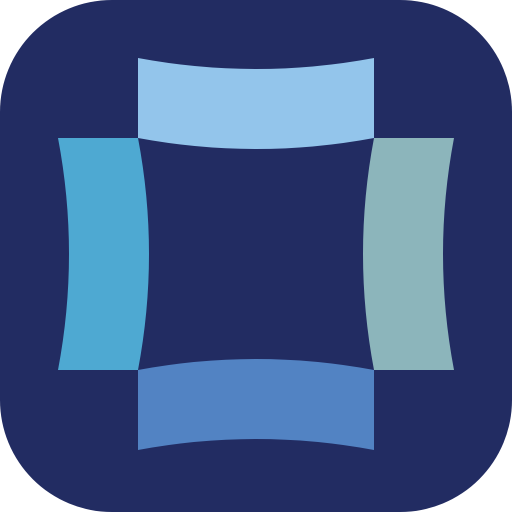 The width and height of the screenshot is (512, 512). I want to click on bottom-panel, so click(256, 404).